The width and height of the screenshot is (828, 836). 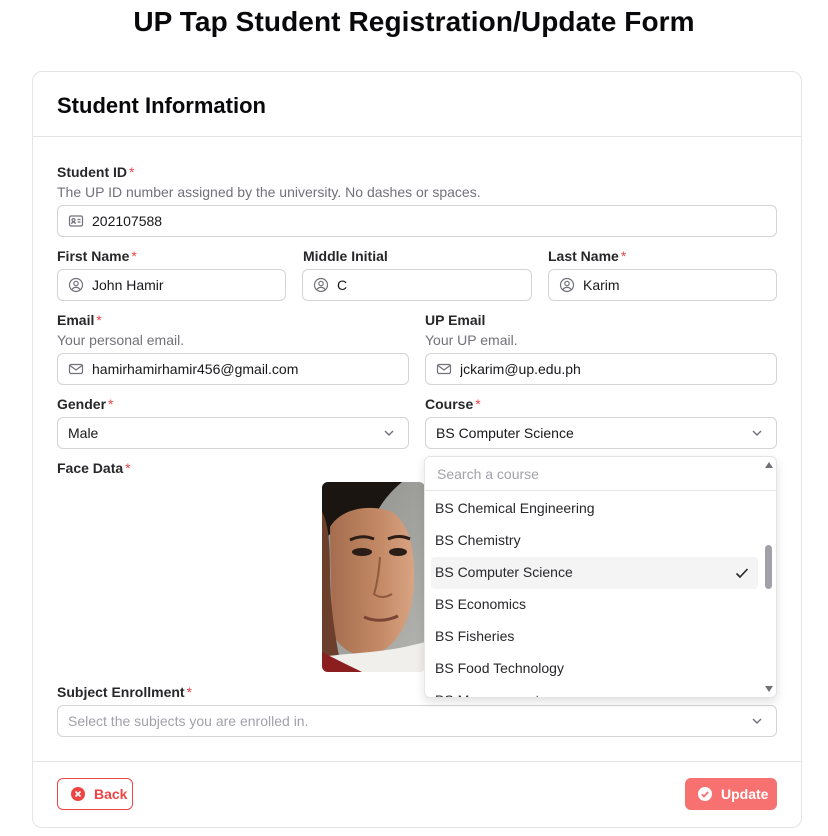 What do you see at coordinates (505, 433) in the screenshot?
I see `course-value: BS Computer Science` at bounding box center [505, 433].